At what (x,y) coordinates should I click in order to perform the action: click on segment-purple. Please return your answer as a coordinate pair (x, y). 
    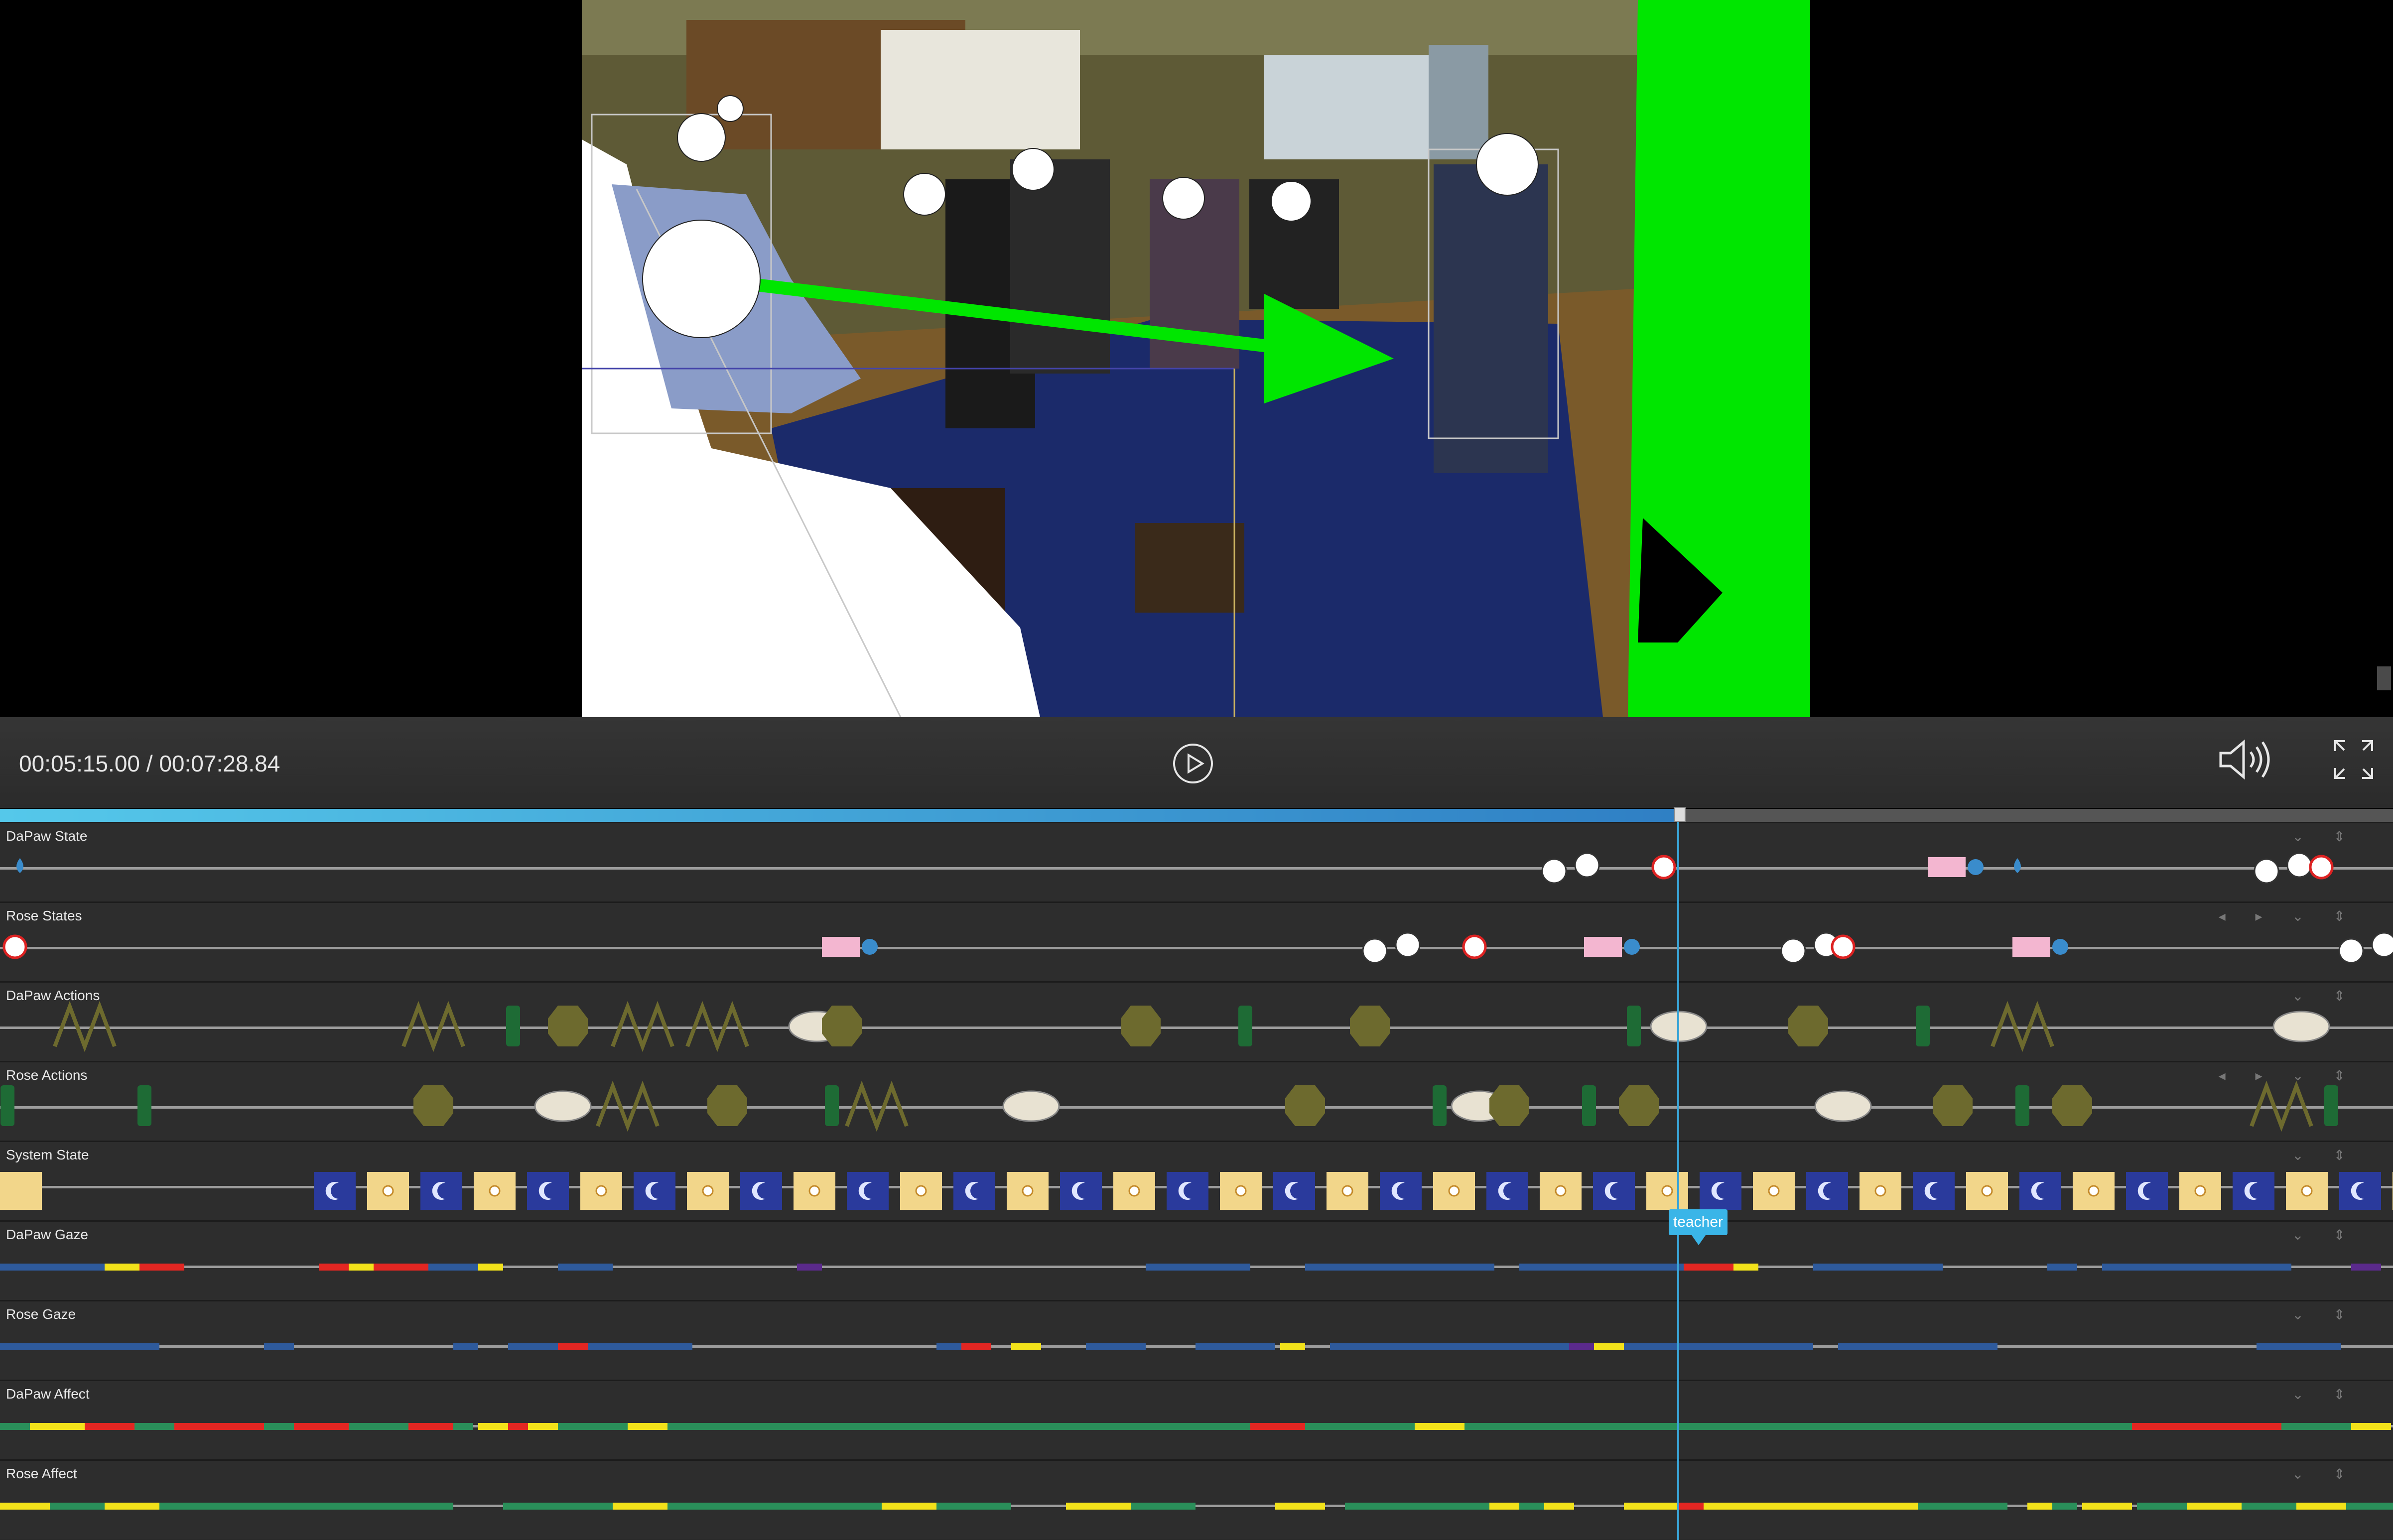
    Looking at the image, I should click on (809, 1267).